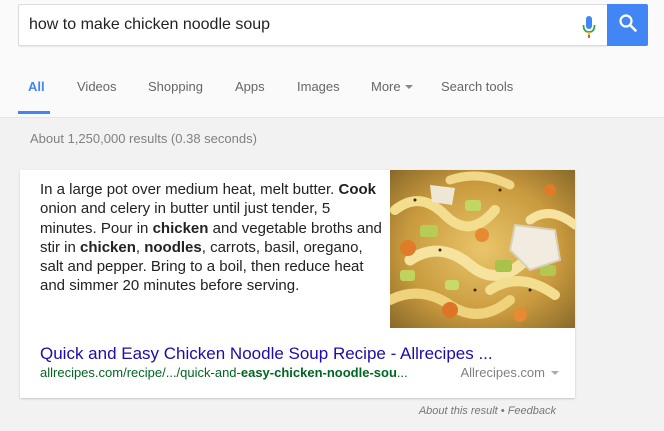 This screenshot has width=664, height=431. What do you see at coordinates (502, 372) in the screenshot?
I see `source-label: Allrecipes.com` at bounding box center [502, 372].